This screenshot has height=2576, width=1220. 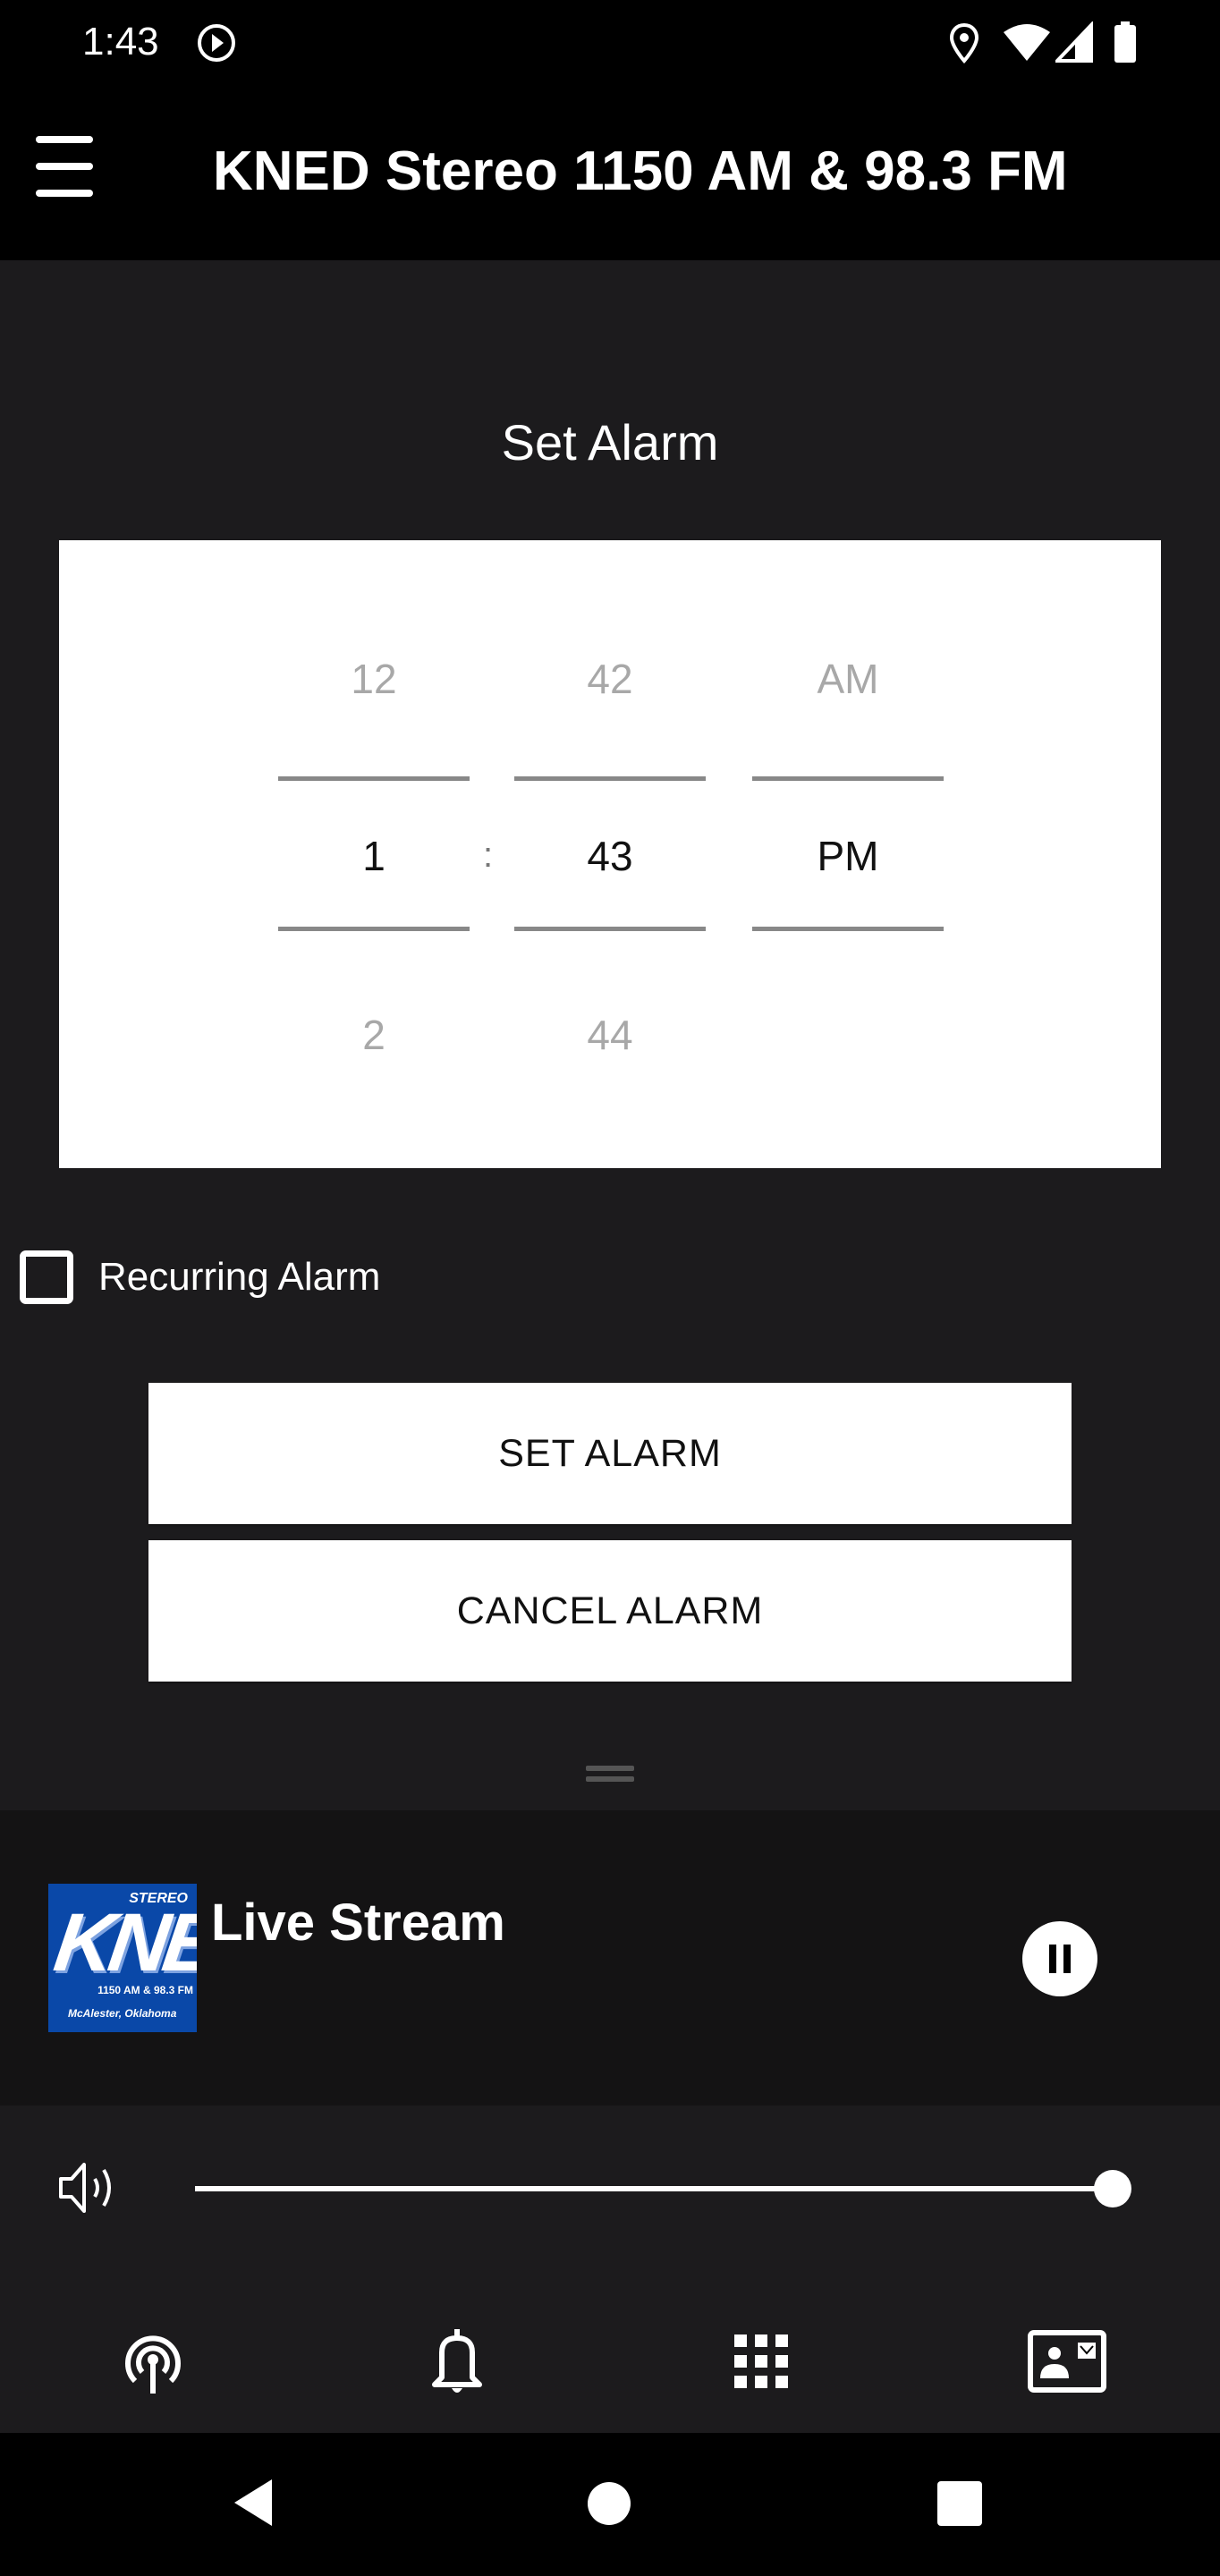 What do you see at coordinates (1113, 2188) in the screenshot?
I see `volume-slider-thumb` at bounding box center [1113, 2188].